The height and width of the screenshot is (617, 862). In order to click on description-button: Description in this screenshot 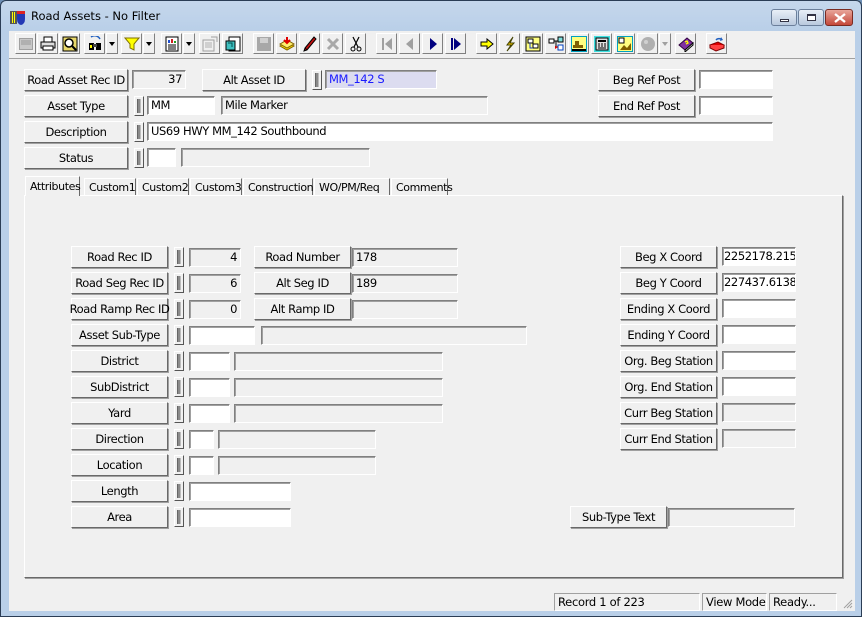, I will do `click(76, 132)`.